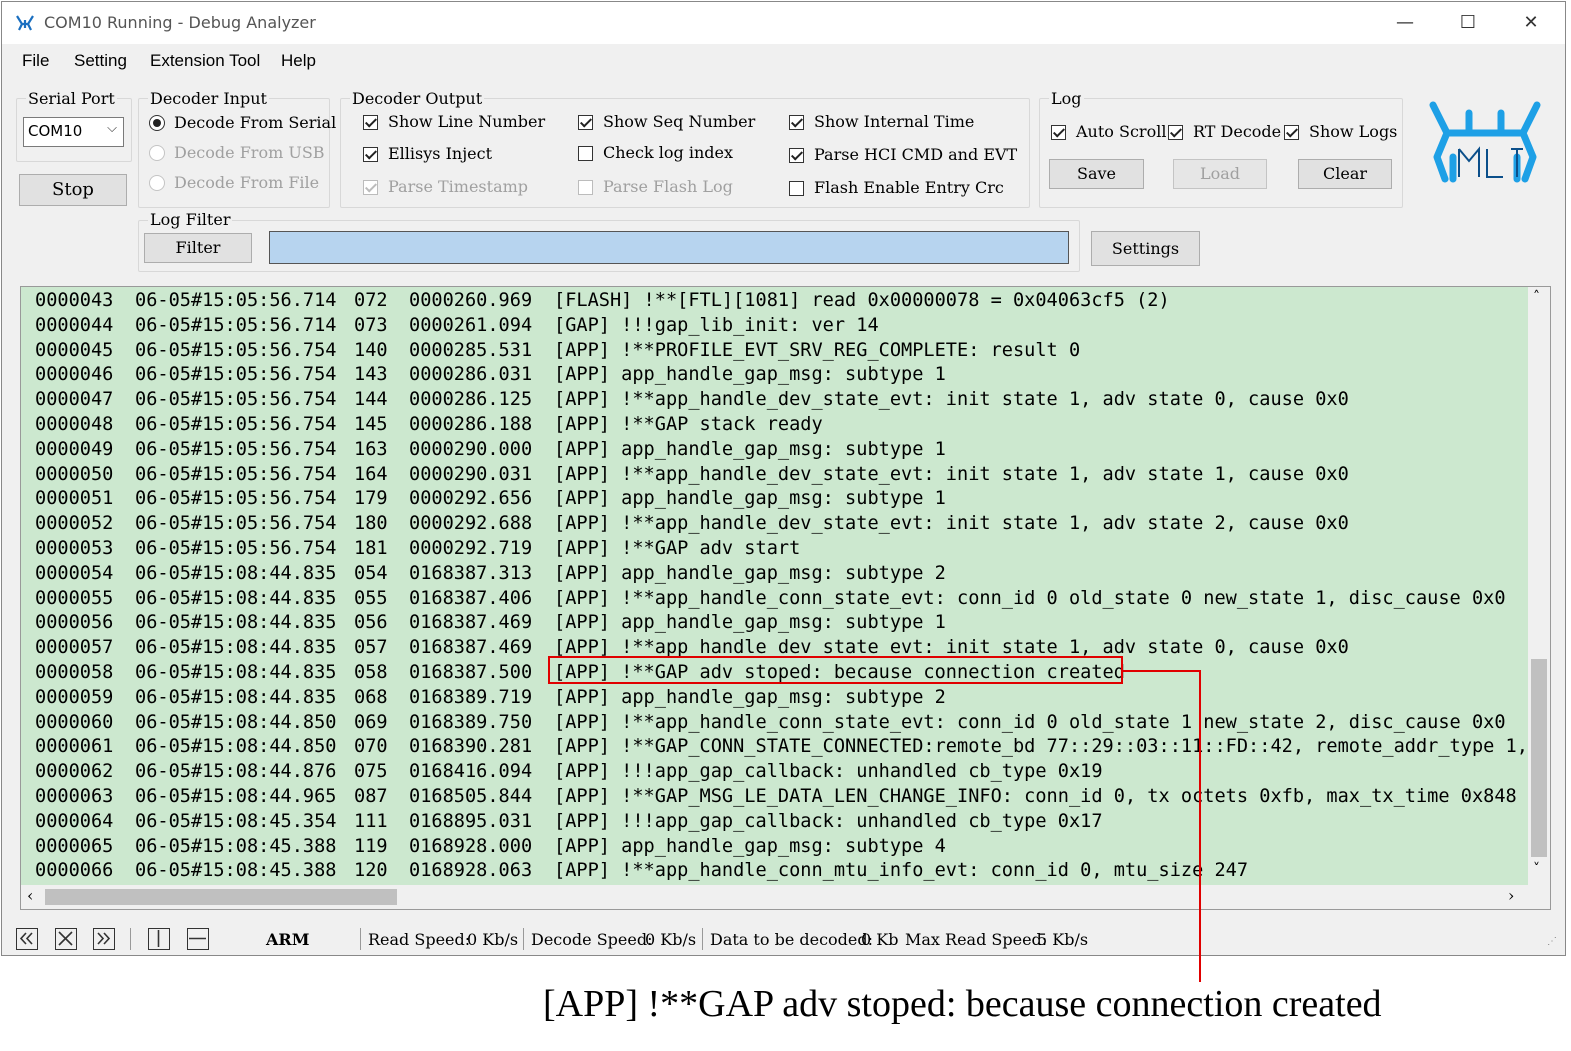 The height and width of the screenshot is (1051, 1571). What do you see at coordinates (1291, 132) in the screenshot?
I see `show-logs-checkbox` at bounding box center [1291, 132].